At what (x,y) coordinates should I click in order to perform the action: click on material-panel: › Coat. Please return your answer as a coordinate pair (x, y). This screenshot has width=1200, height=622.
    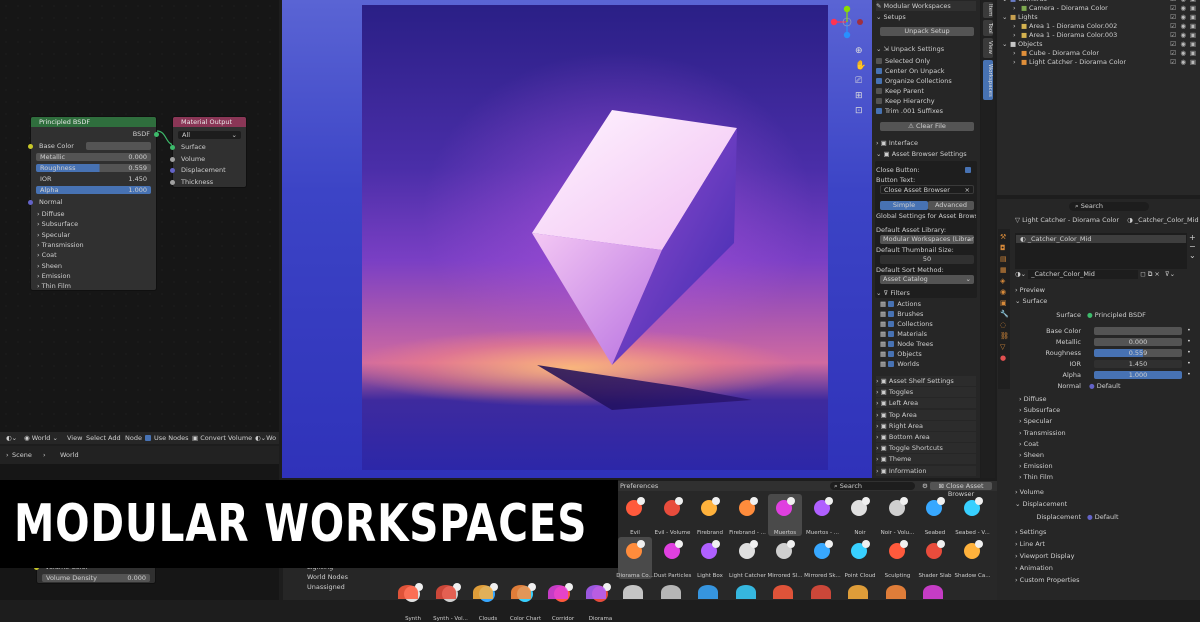
    Looking at the image, I should click on (1029, 444).